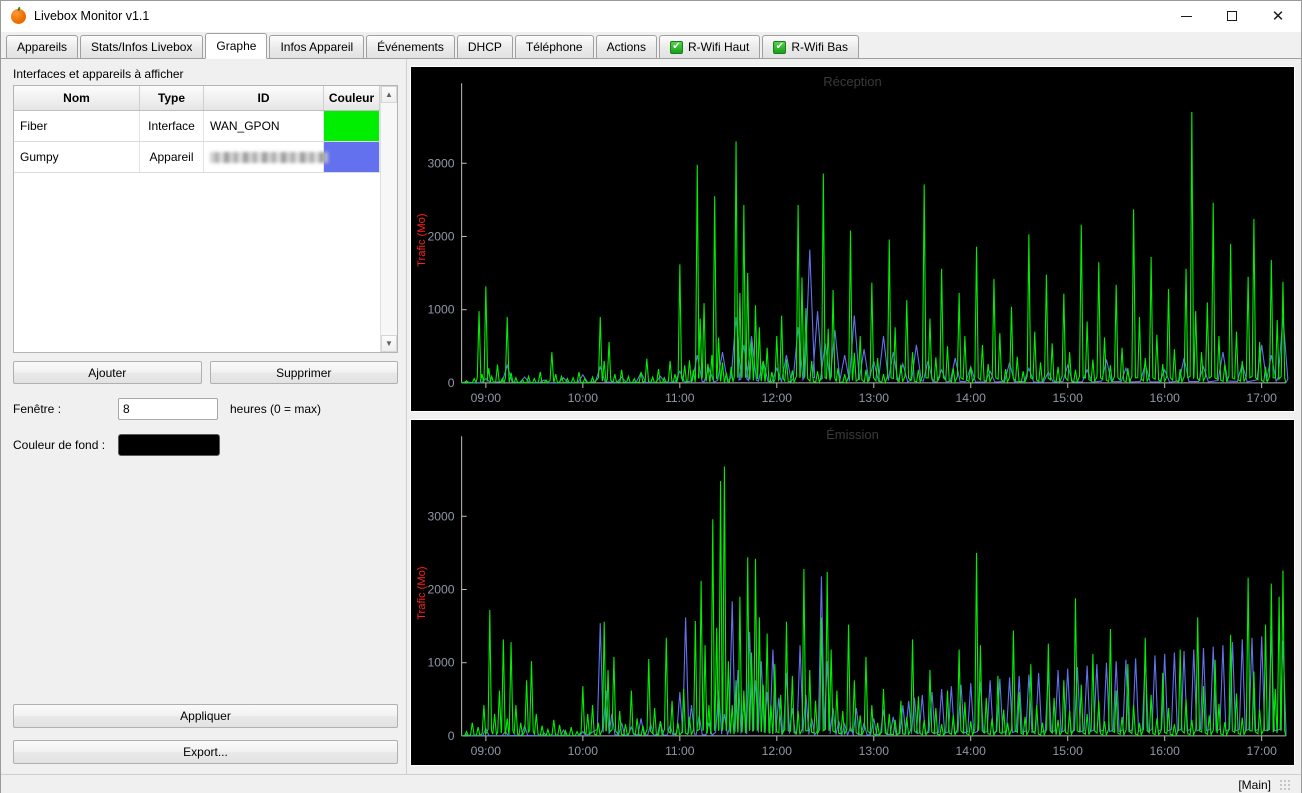  What do you see at coordinates (171, 157) in the screenshot?
I see `cell-type: Appareil` at bounding box center [171, 157].